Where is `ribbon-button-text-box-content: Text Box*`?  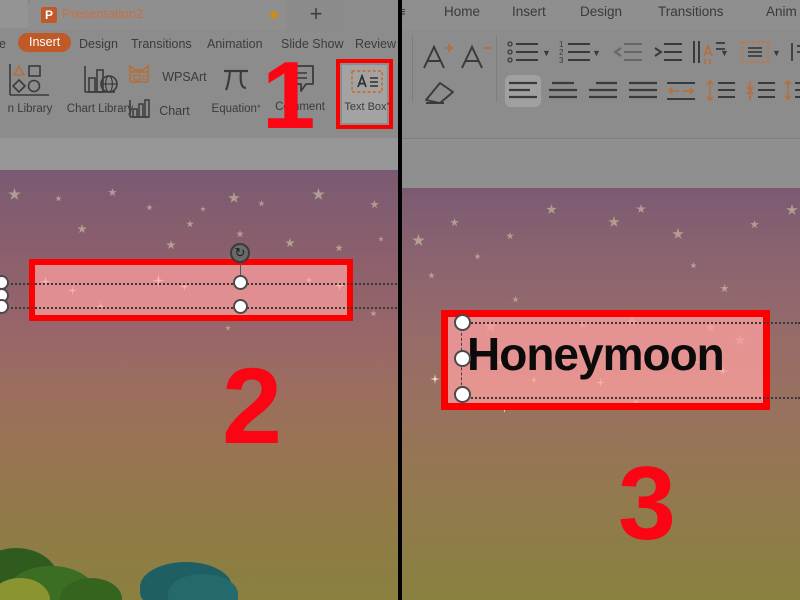
ribbon-button-text-box-content: Text Box* is located at coordinates (367, 90).